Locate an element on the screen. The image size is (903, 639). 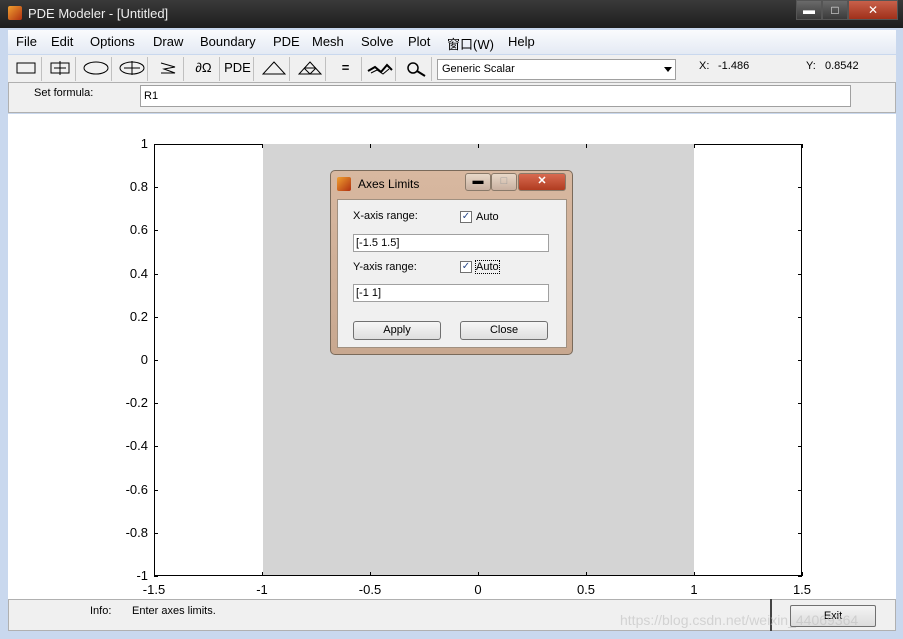
y-tick-label: -0.6 is located at coordinates (136, 489).